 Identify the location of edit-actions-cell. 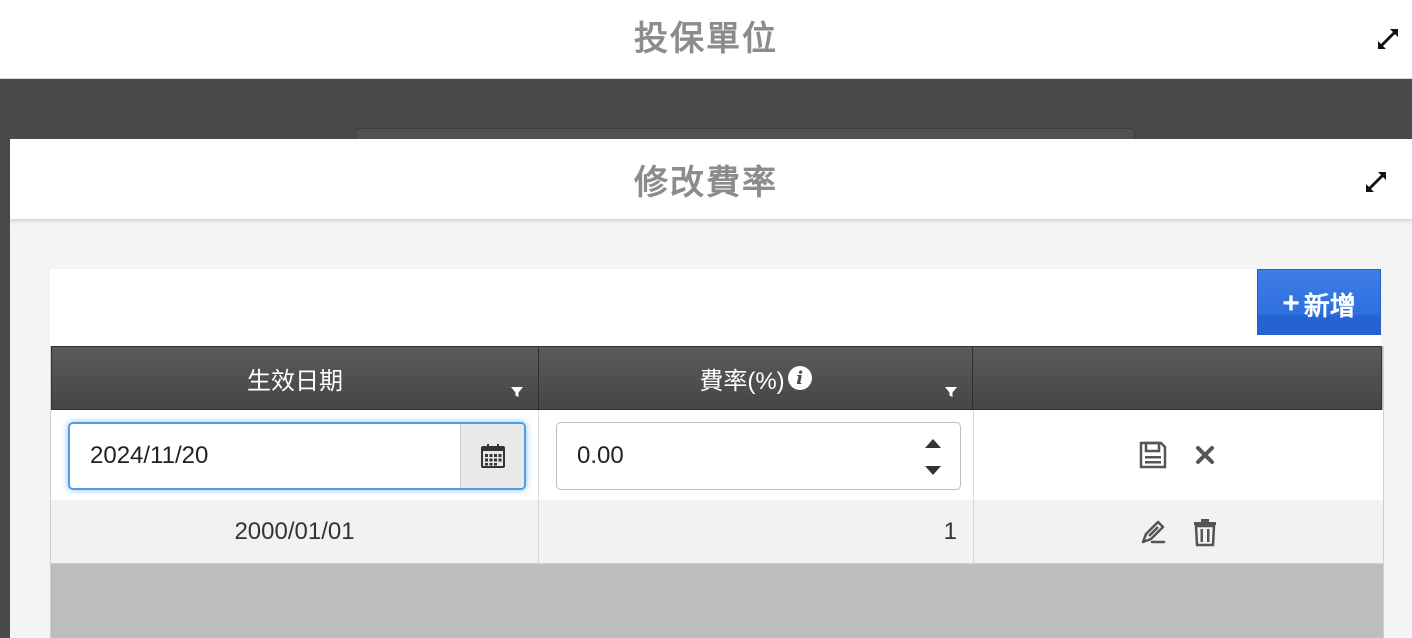
(1178, 455).